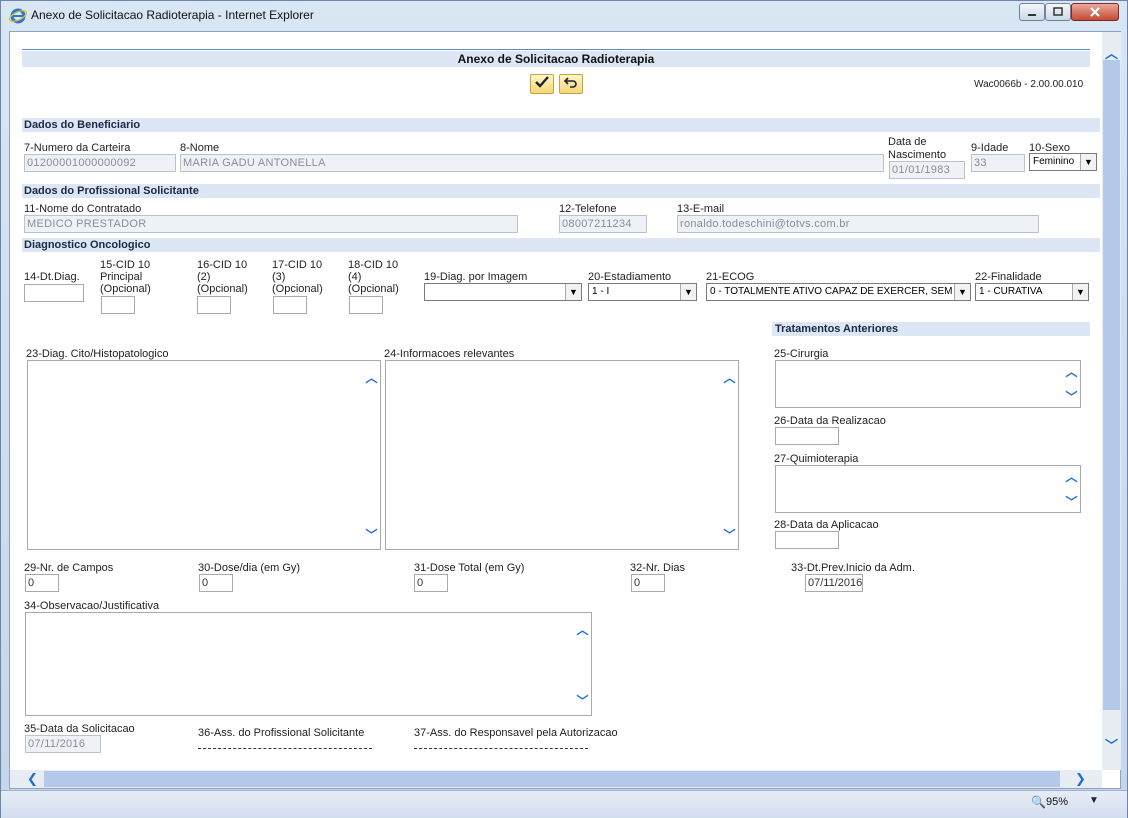 The height and width of the screenshot is (818, 1128). Describe the element at coordinates (79, 729) in the screenshot. I see `dtsolic-label: 35-Data da Solicitacao` at that location.